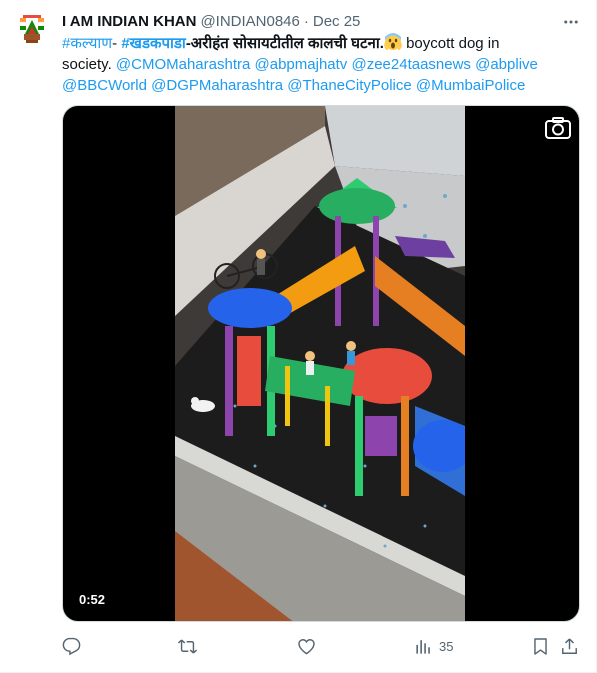  I want to click on mention-mumbaipolice: @MumbaiPolice, so click(470, 85).